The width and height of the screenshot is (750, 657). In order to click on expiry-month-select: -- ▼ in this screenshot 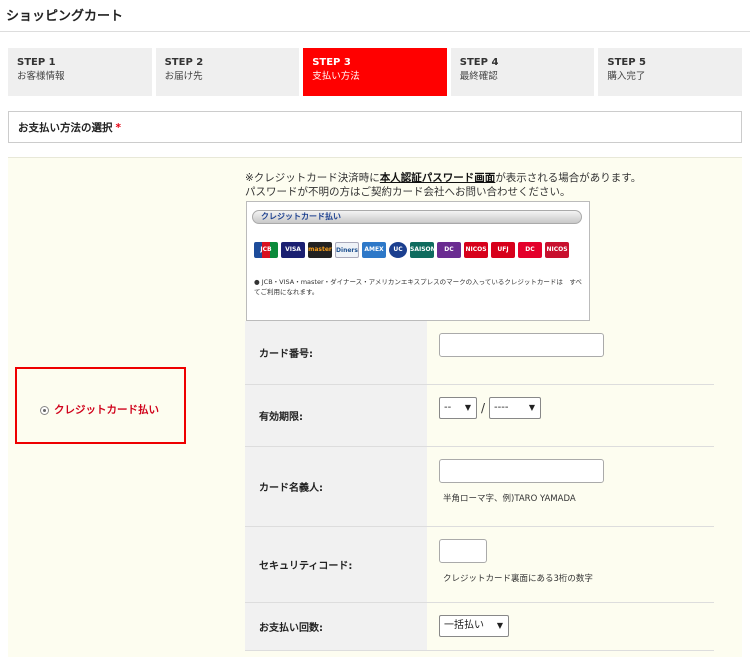, I will do `click(458, 408)`.